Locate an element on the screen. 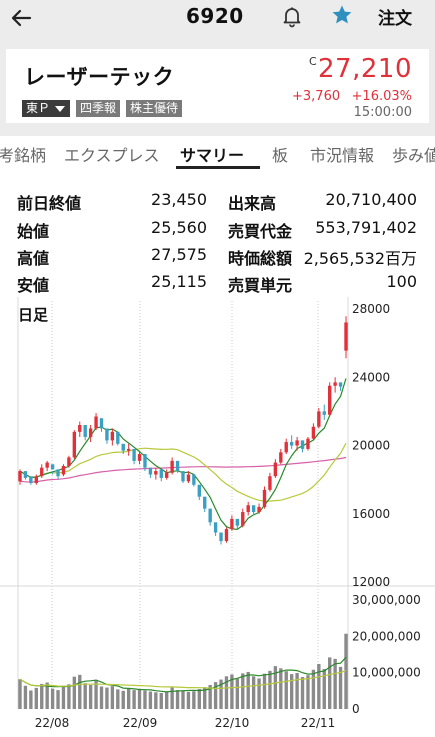 The height and width of the screenshot is (737, 435). stat-label-prev-close: 前日終値 is located at coordinates (49, 203).